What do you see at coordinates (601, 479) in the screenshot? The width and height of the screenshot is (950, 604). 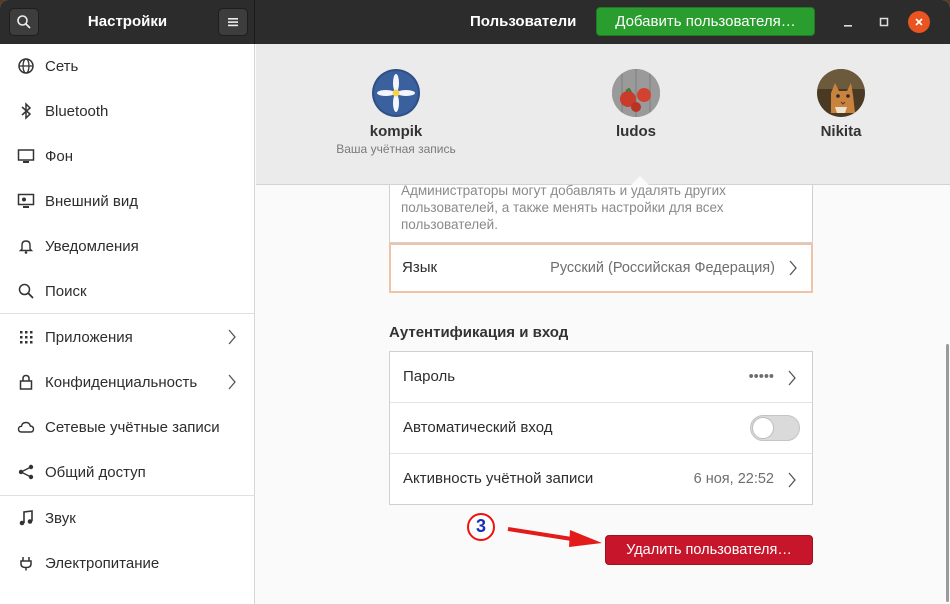 I see `account-activity-row: Активность учётной записи 6 ноя, 22:52` at bounding box center [601, 479].